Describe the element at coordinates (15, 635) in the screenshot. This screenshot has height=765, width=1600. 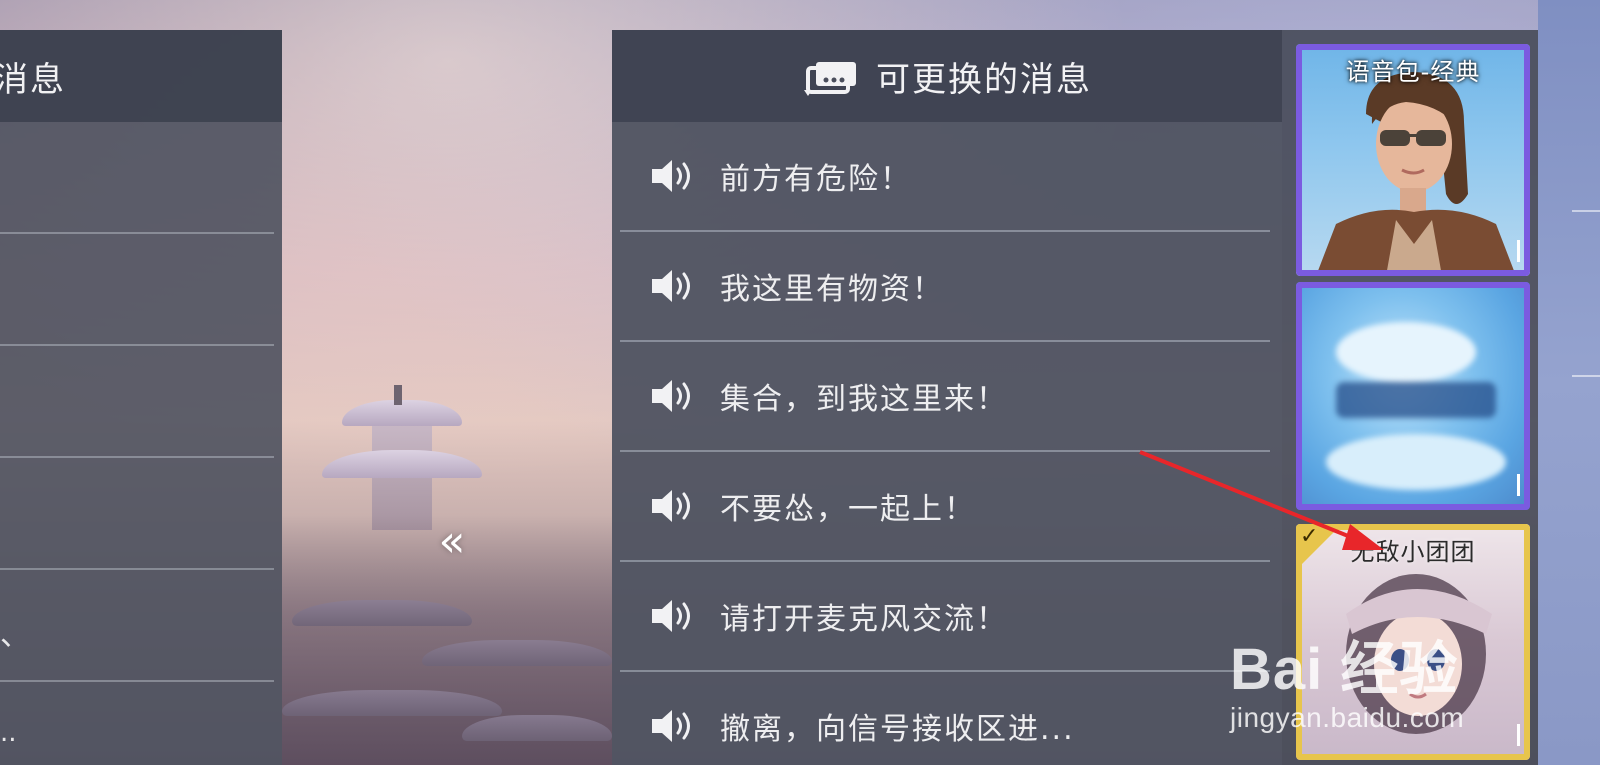
I see `current-message-text: 、` at that location.